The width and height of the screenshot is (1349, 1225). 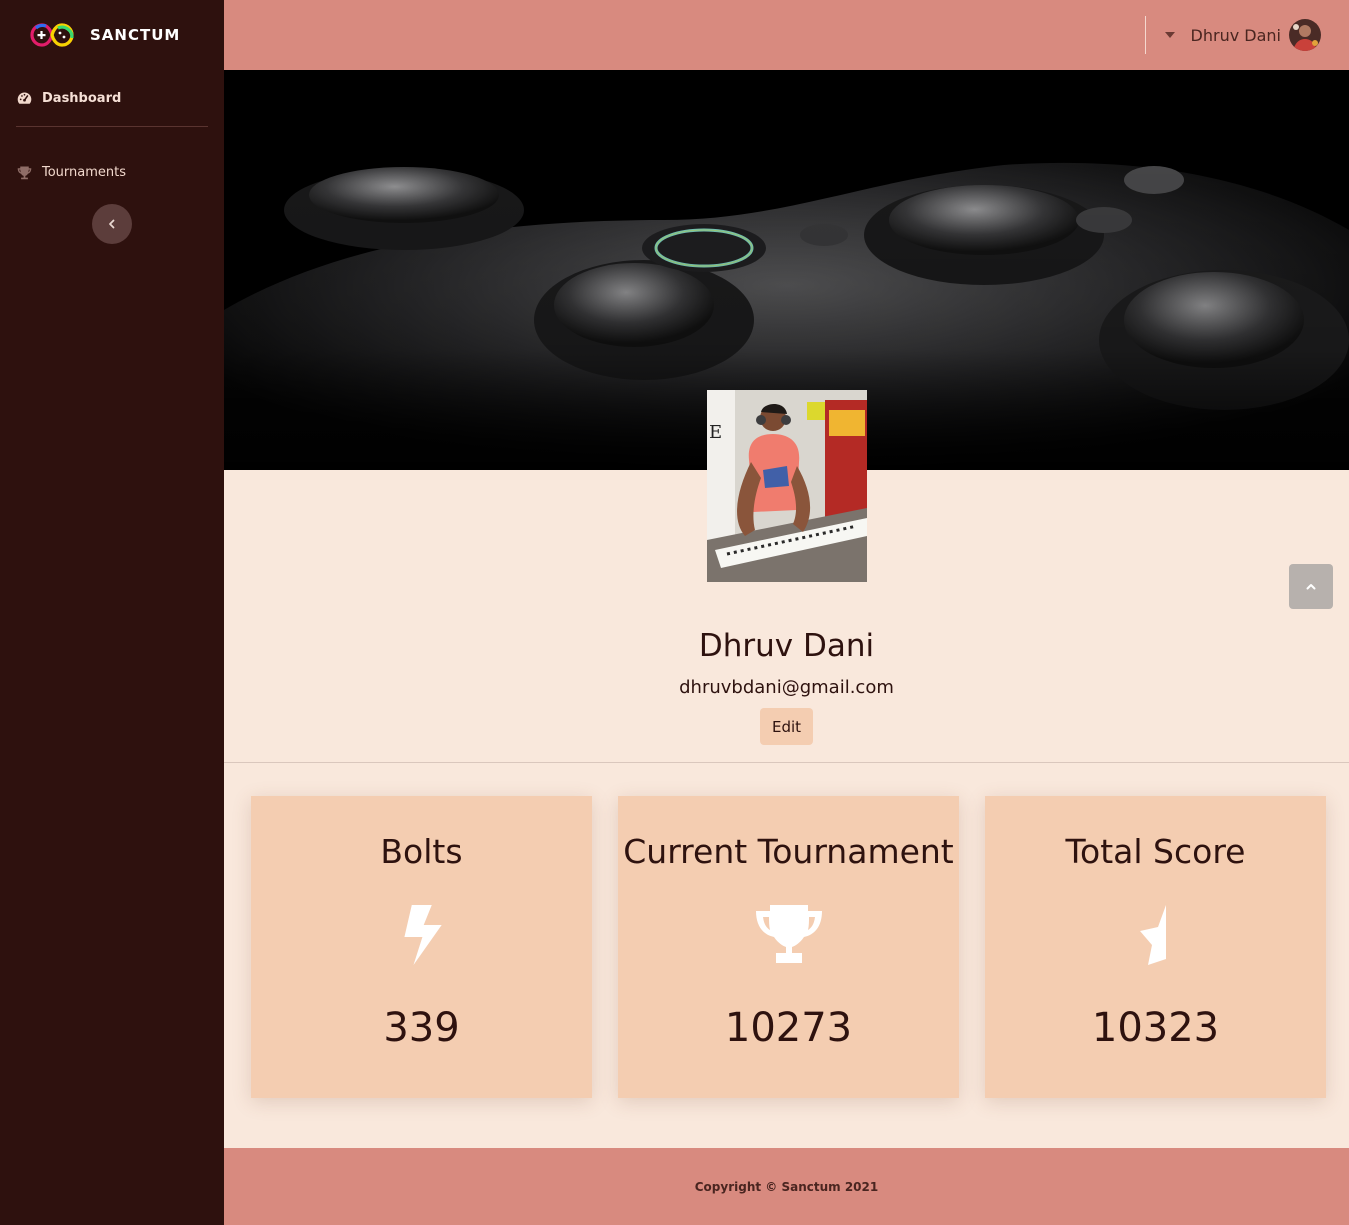 What do you see at coordinates (135, 35) in the screenshot?
I see `brand-name: SANCTUM` at bounding box center [135, 35].